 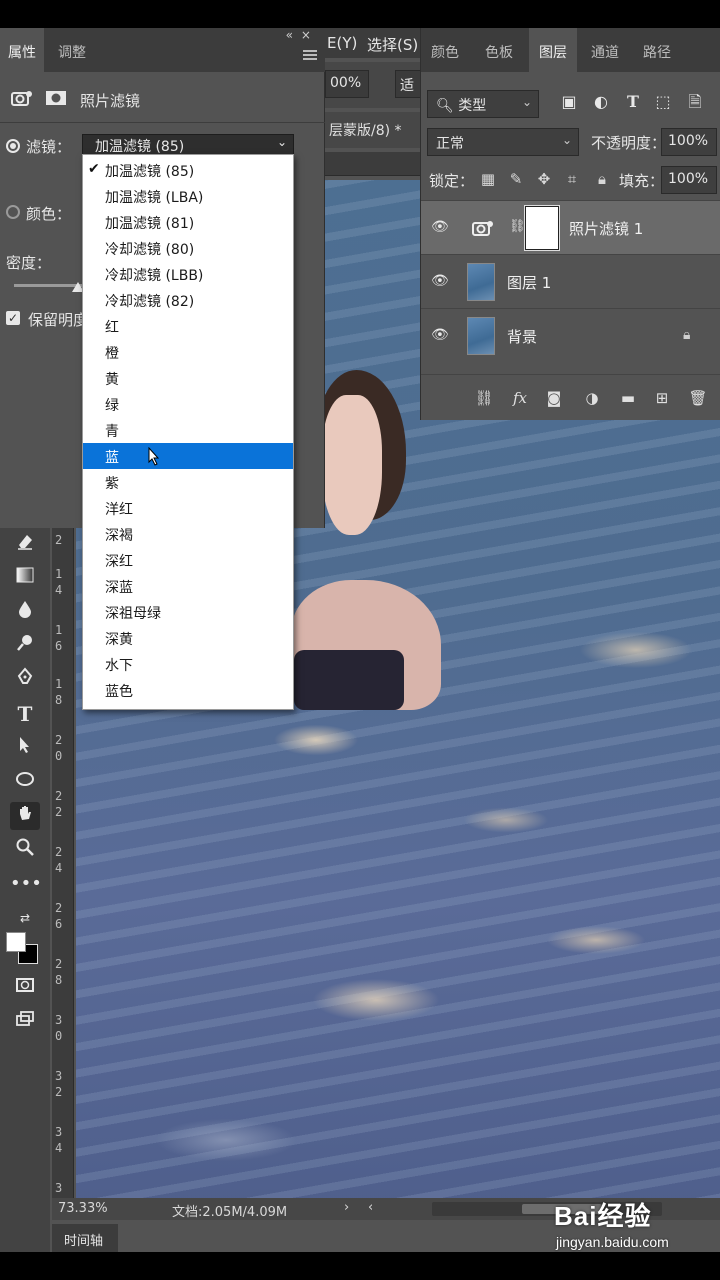 I want to click on tab-layers: 图层, so click(x=553, y=50).